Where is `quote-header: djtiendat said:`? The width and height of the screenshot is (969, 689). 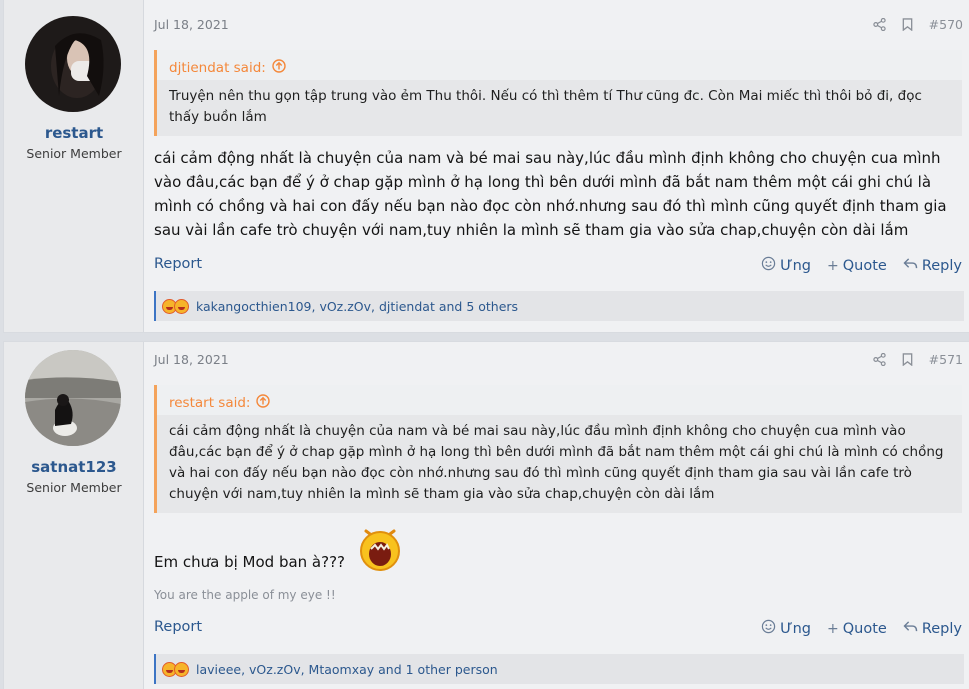
quote-header: djtiendat said: is located at coordinates (559, 65).